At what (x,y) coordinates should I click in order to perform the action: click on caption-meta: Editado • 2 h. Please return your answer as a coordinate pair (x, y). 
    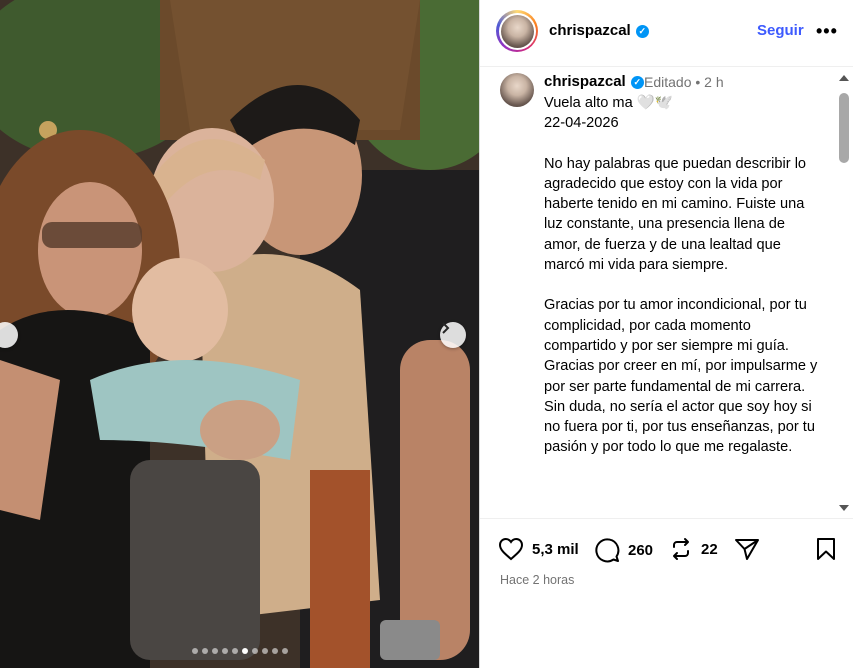
    Looking at the image, I should click on (684, 82).